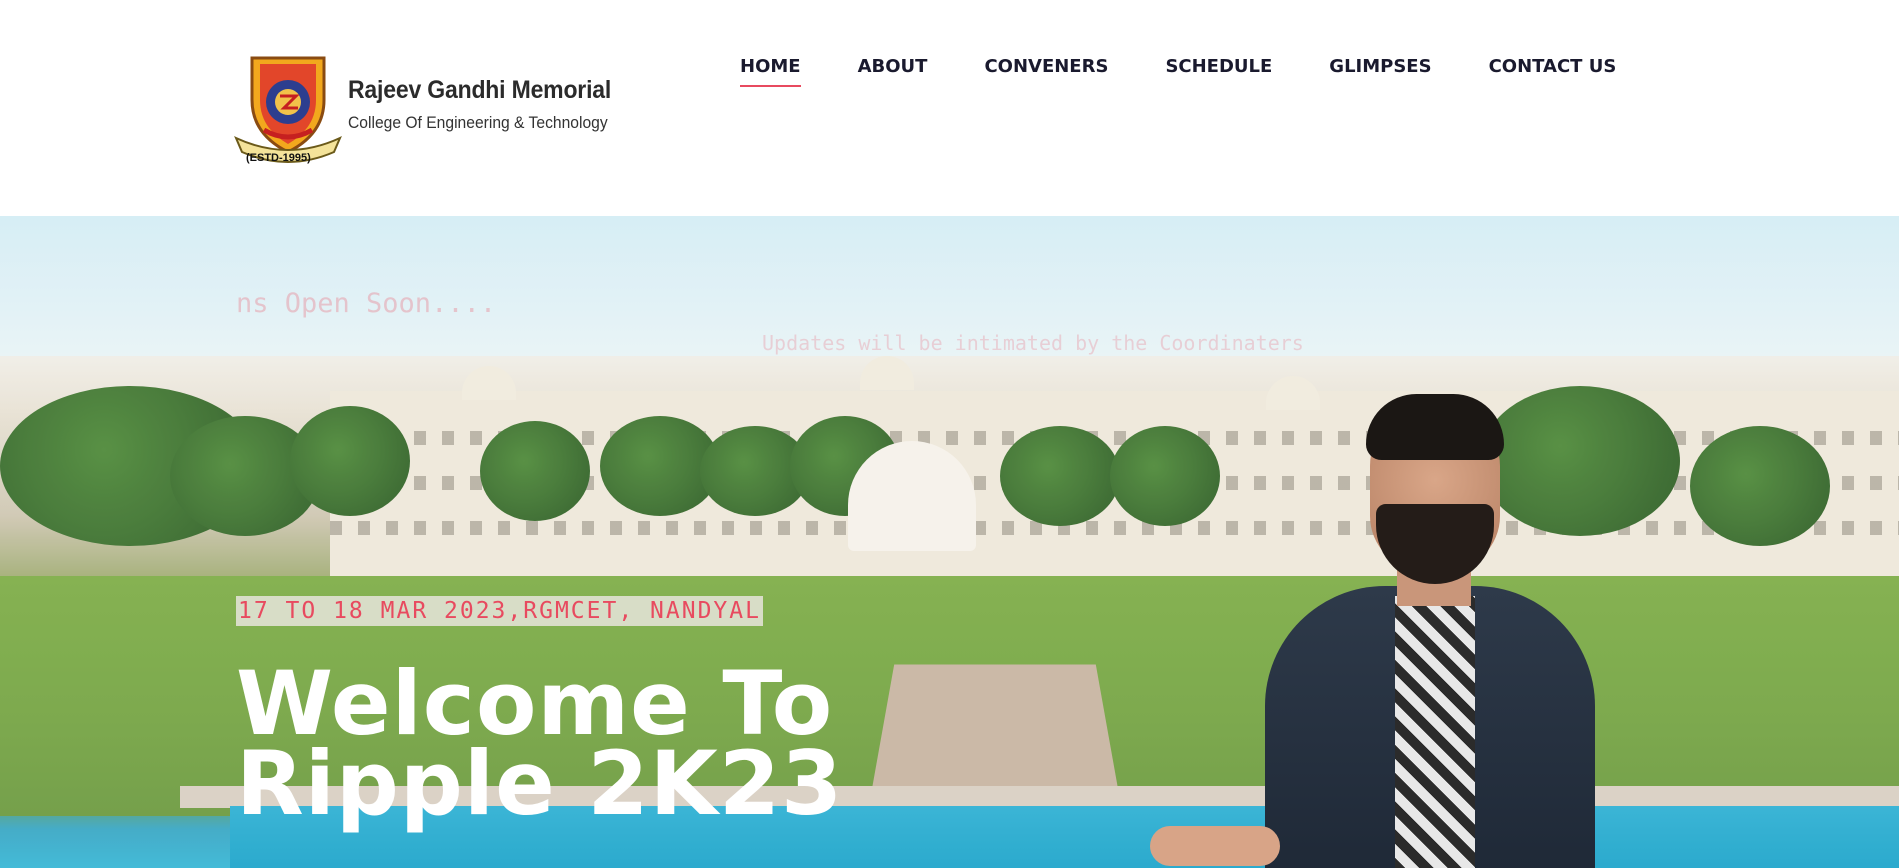 The height and width of the screenshot is (868, 1899). Describe the element at coordinates (1553, 71) in the screenshot. I see `nav-contact-us: CONTACT US` at that location.